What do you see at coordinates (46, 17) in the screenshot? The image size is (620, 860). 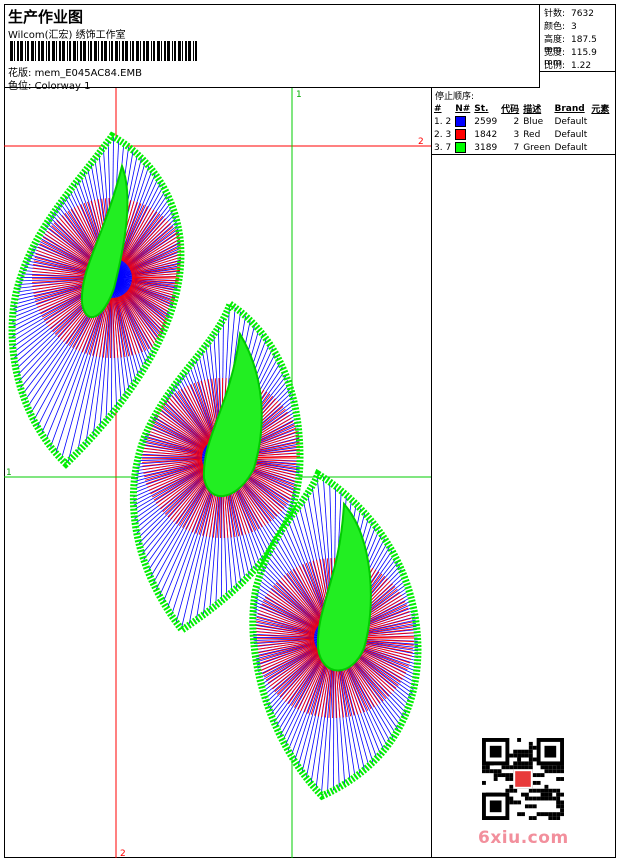 I see `page-title: 生产作业图` at bounding box center [46, 17].